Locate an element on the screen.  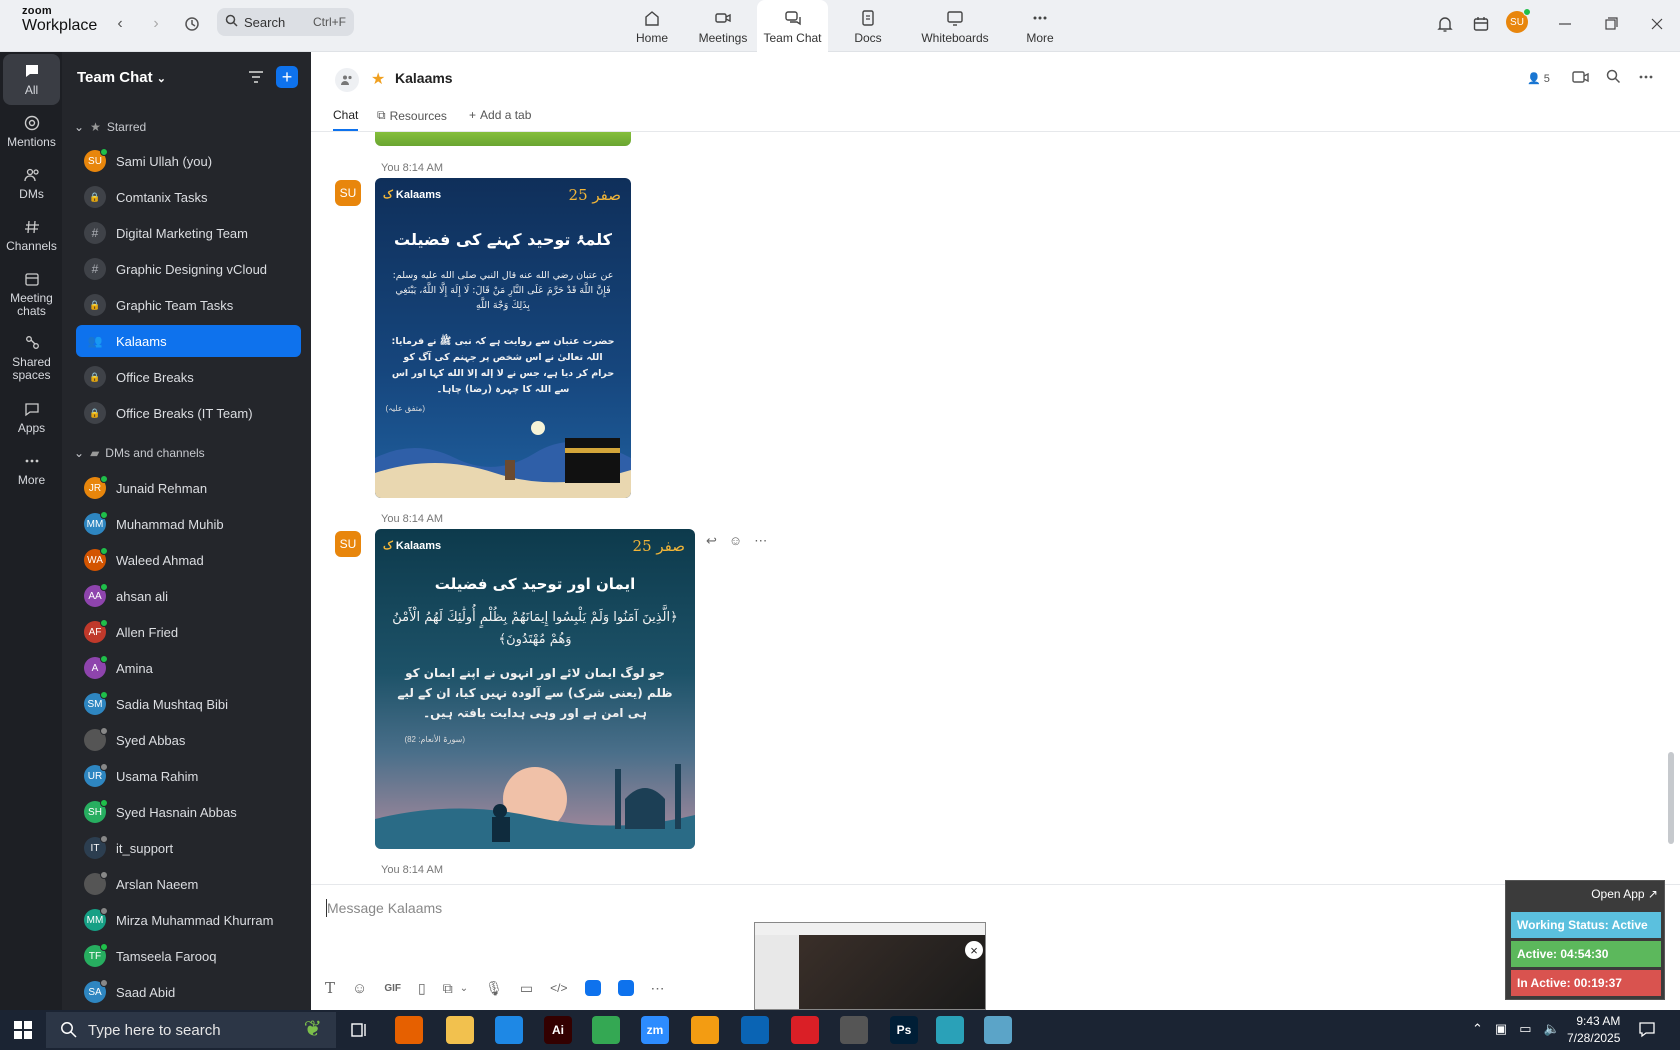
vscode-icon is located at coordinates (509, 1030).